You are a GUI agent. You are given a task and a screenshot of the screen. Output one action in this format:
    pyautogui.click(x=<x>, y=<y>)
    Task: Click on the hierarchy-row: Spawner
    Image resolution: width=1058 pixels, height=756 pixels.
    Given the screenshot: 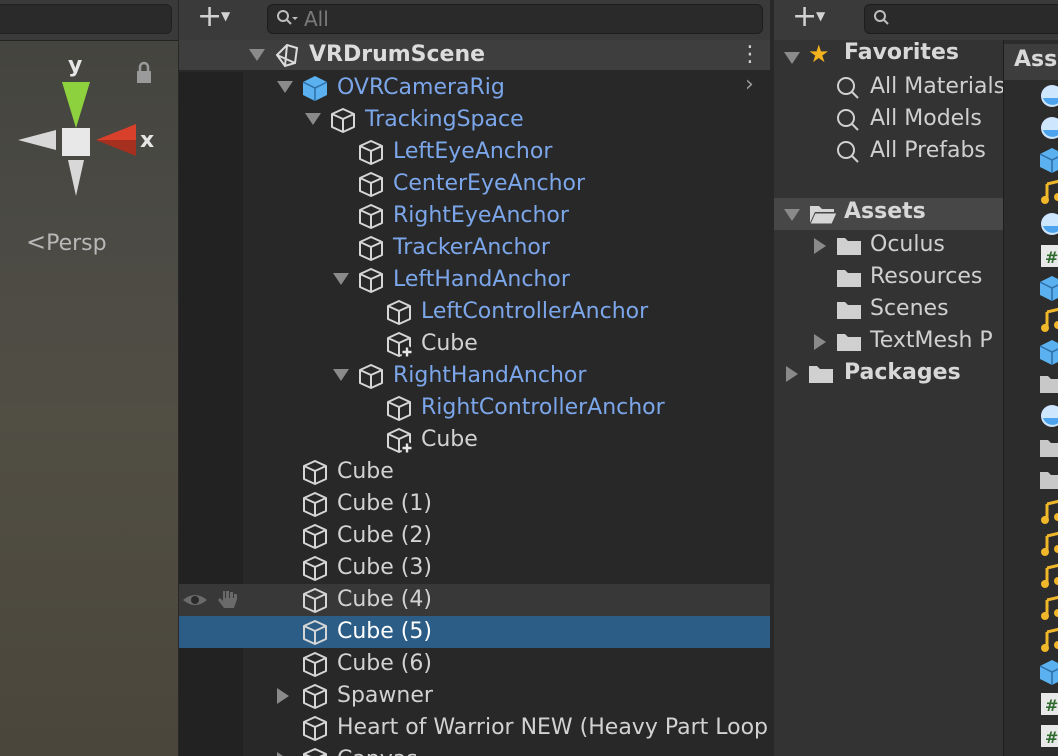 What is the action you would take?
    pyautogui.click(x=474, y=696)
    